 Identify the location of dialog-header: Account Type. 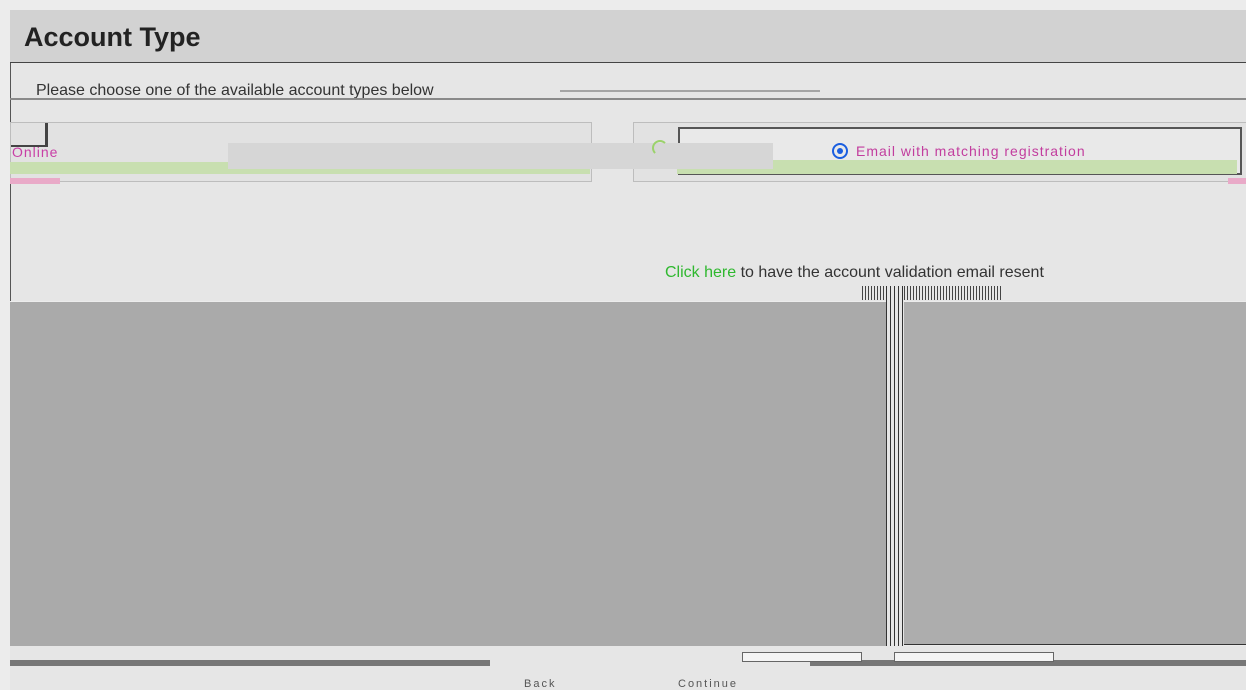
(628, 36).